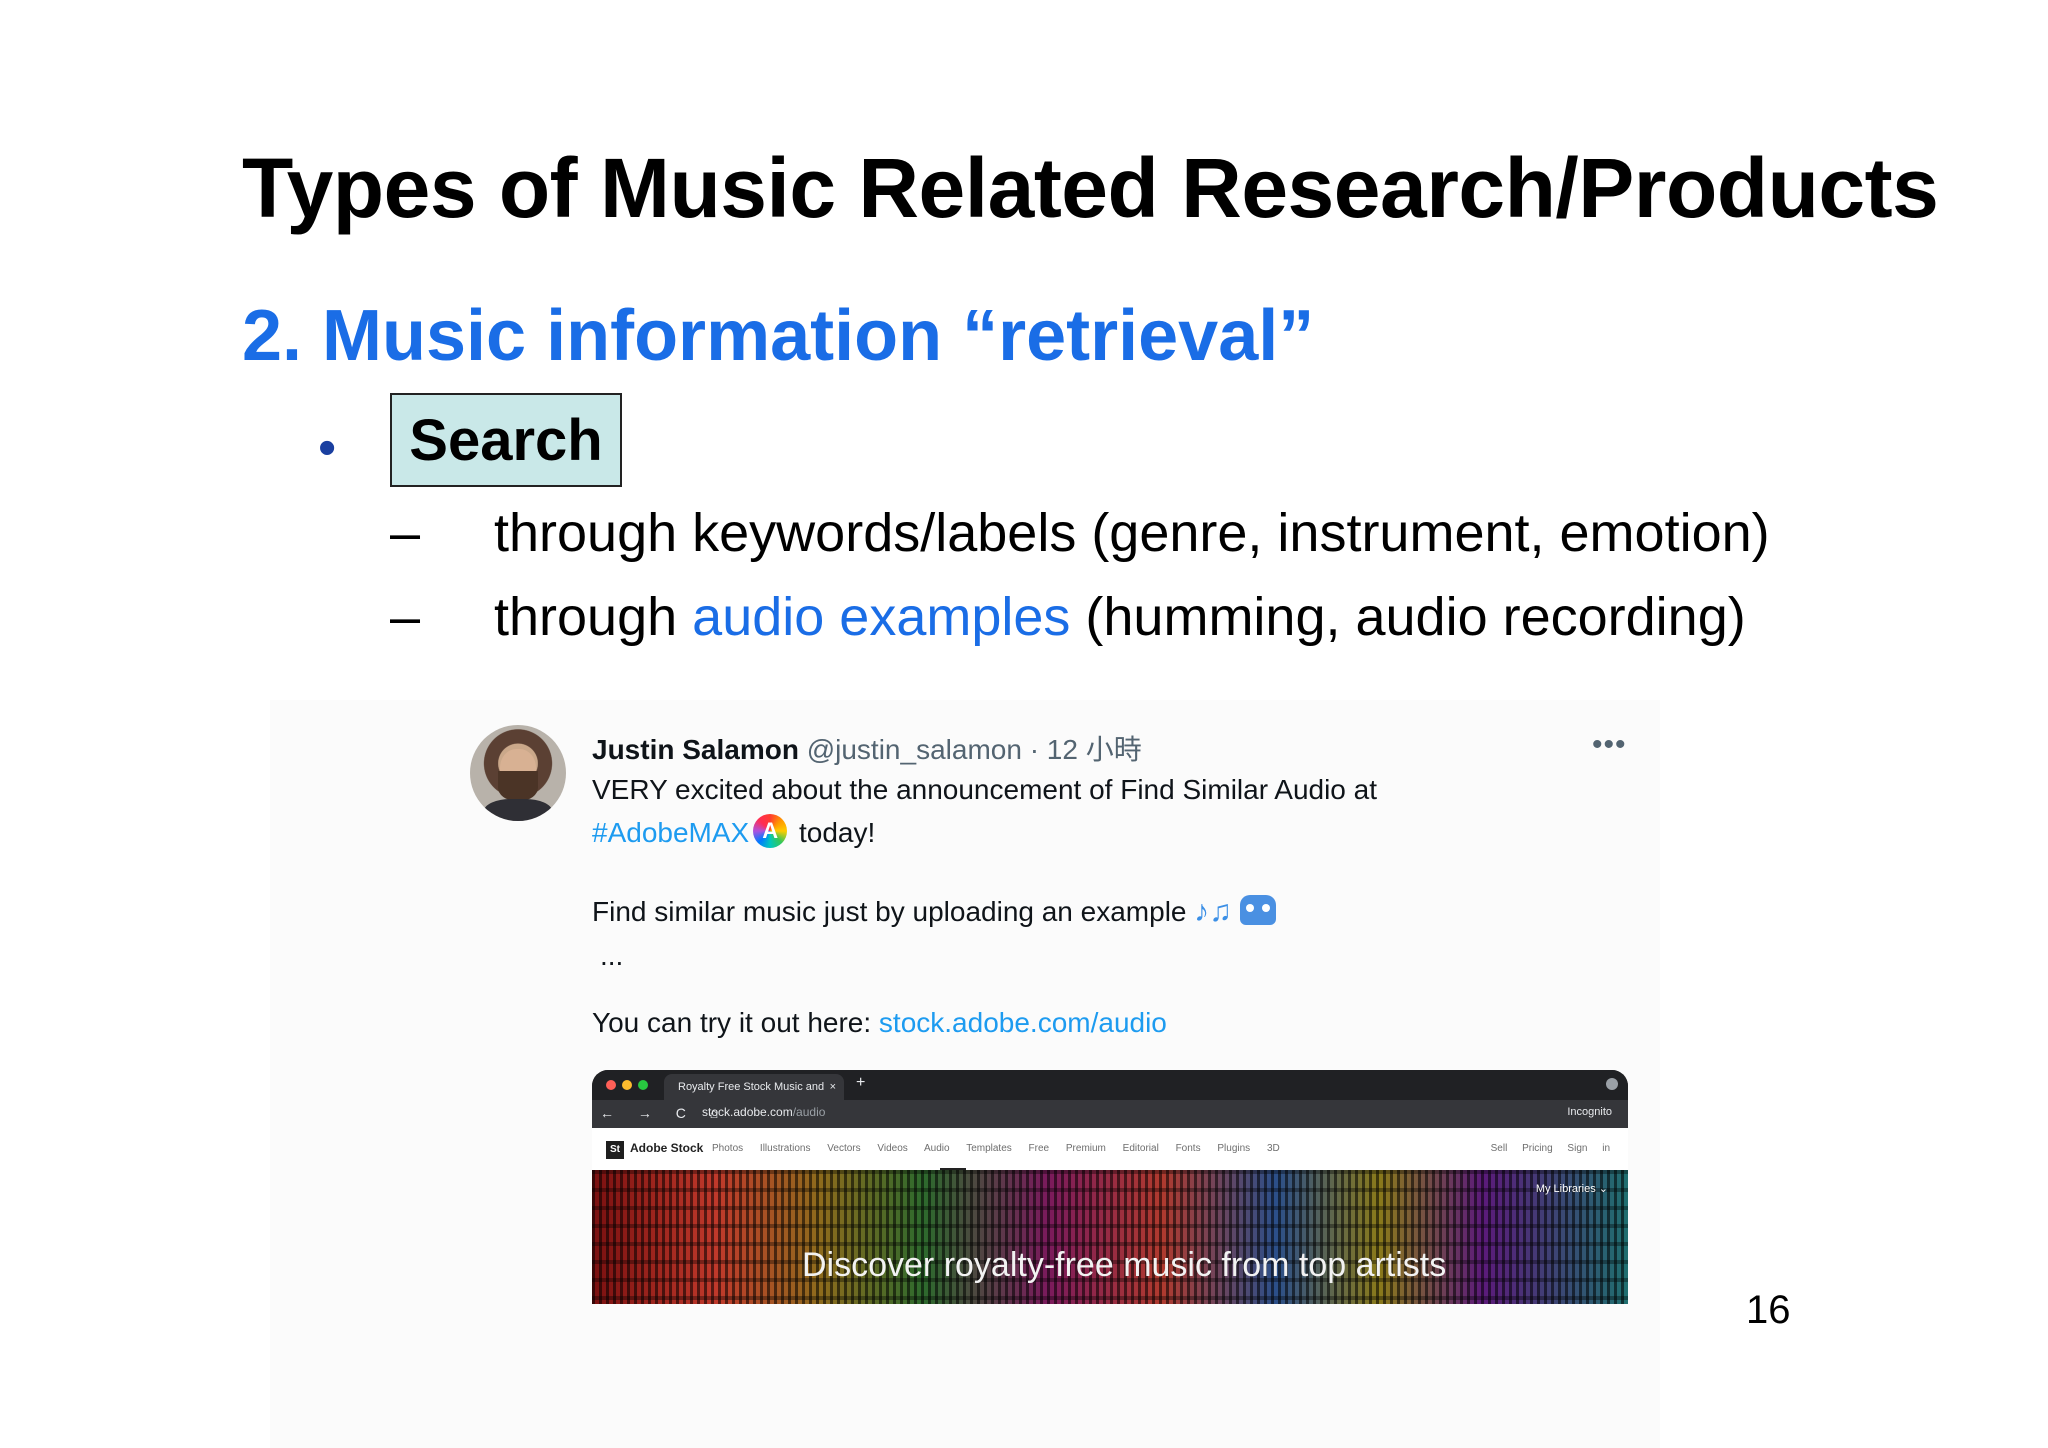  Describe the element at coordinates (833, 832) in the screenshot. I see `tweet-text: today!` at that location.